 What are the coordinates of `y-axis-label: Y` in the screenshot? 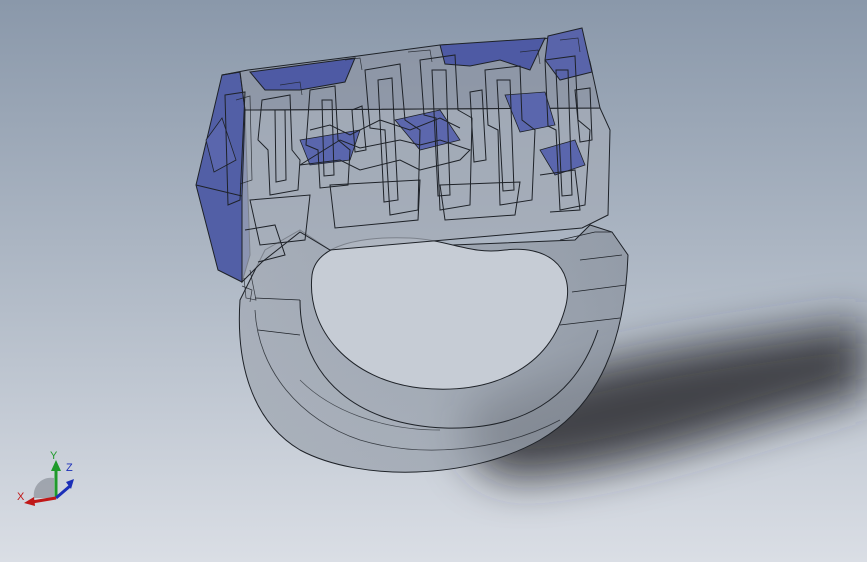 It's located at (54, 456).